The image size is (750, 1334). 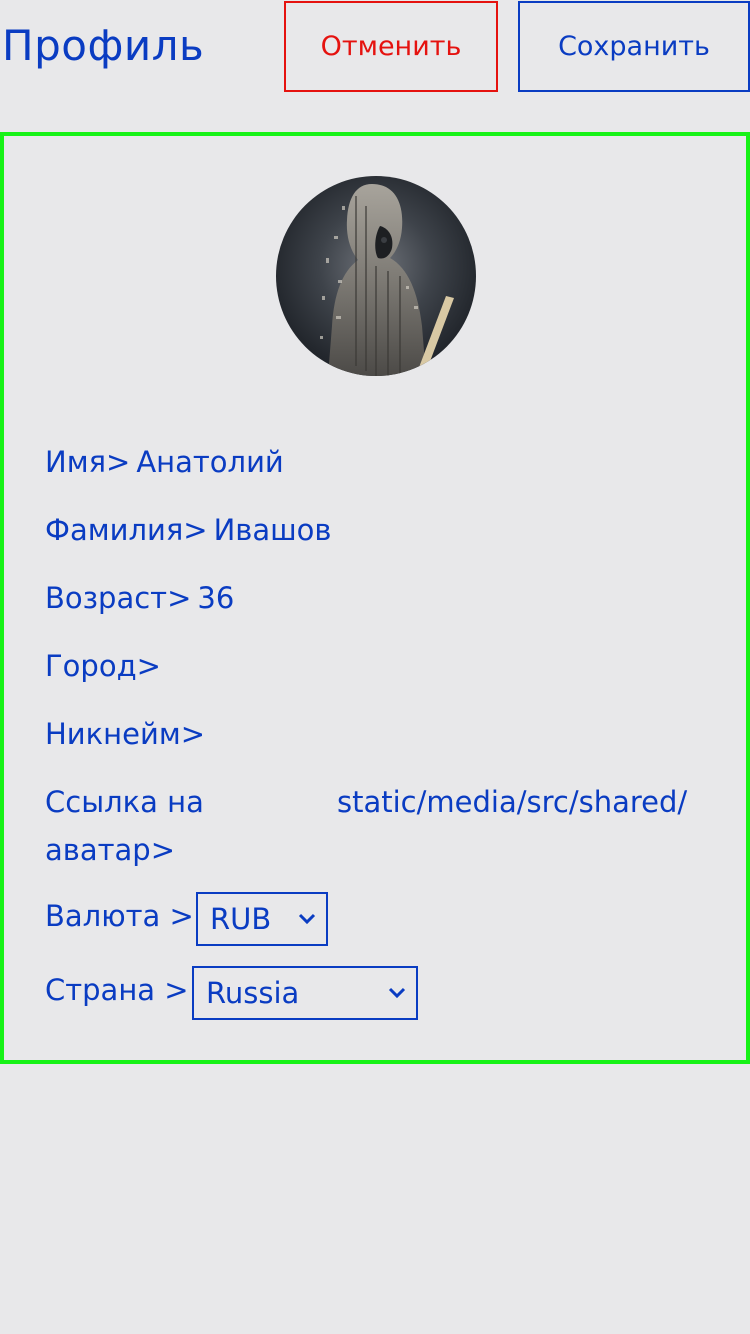 I want to click on age-label: Возраст>, so click(x=118, y=598).